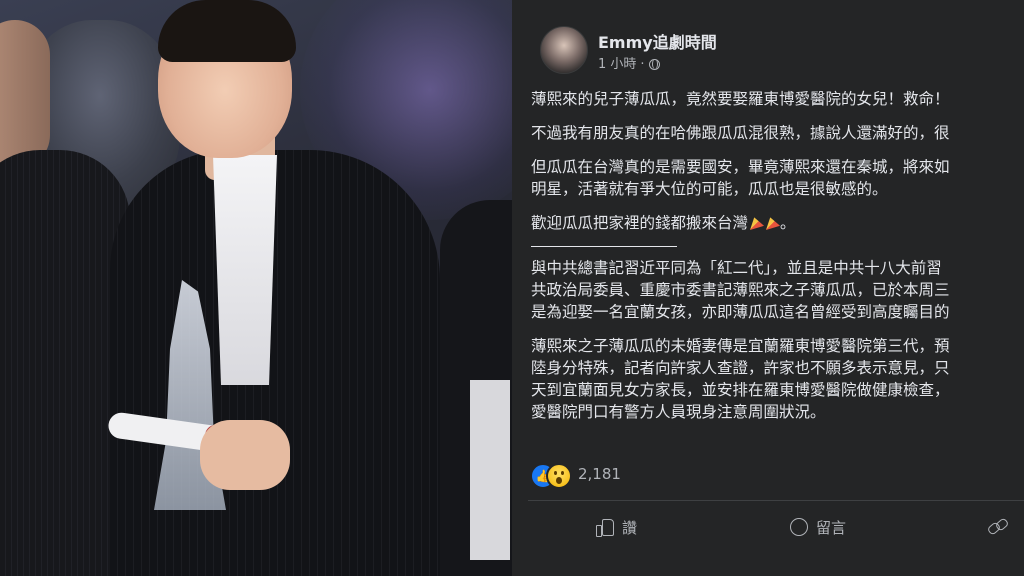 The image size is (1024, 576). What do you see at coordinates (559, 476) in the screenshot?
I see `wow-reaction-icon` at bounding box center [559, 476].